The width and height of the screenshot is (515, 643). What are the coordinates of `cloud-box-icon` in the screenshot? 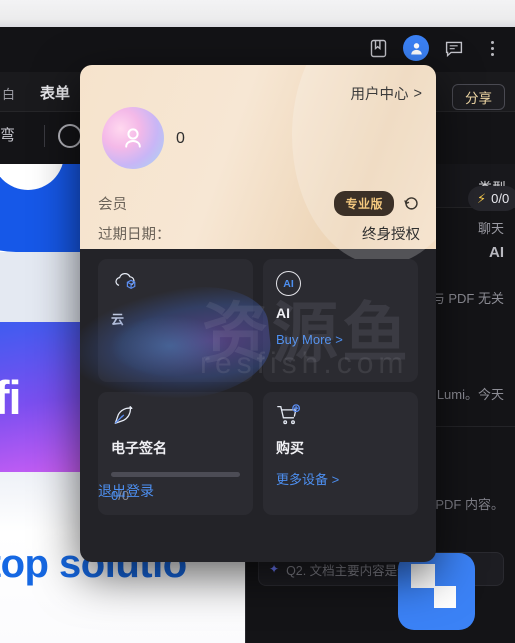 It's located at (175, 284).